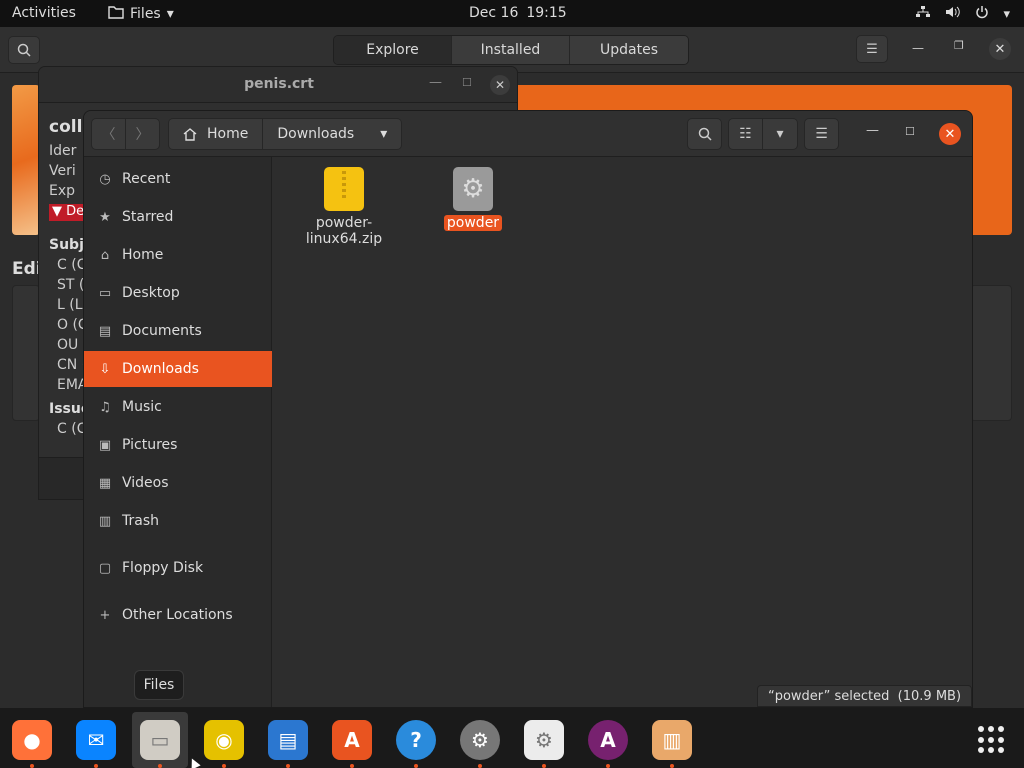  I want to click on app-menu: Files ▾, so click(141, 14).